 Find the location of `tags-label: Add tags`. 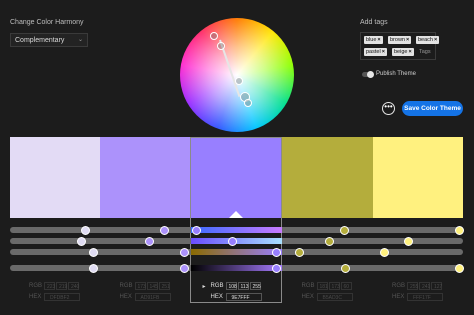

tags-label: Add tags is located at coordinates (374, 22).